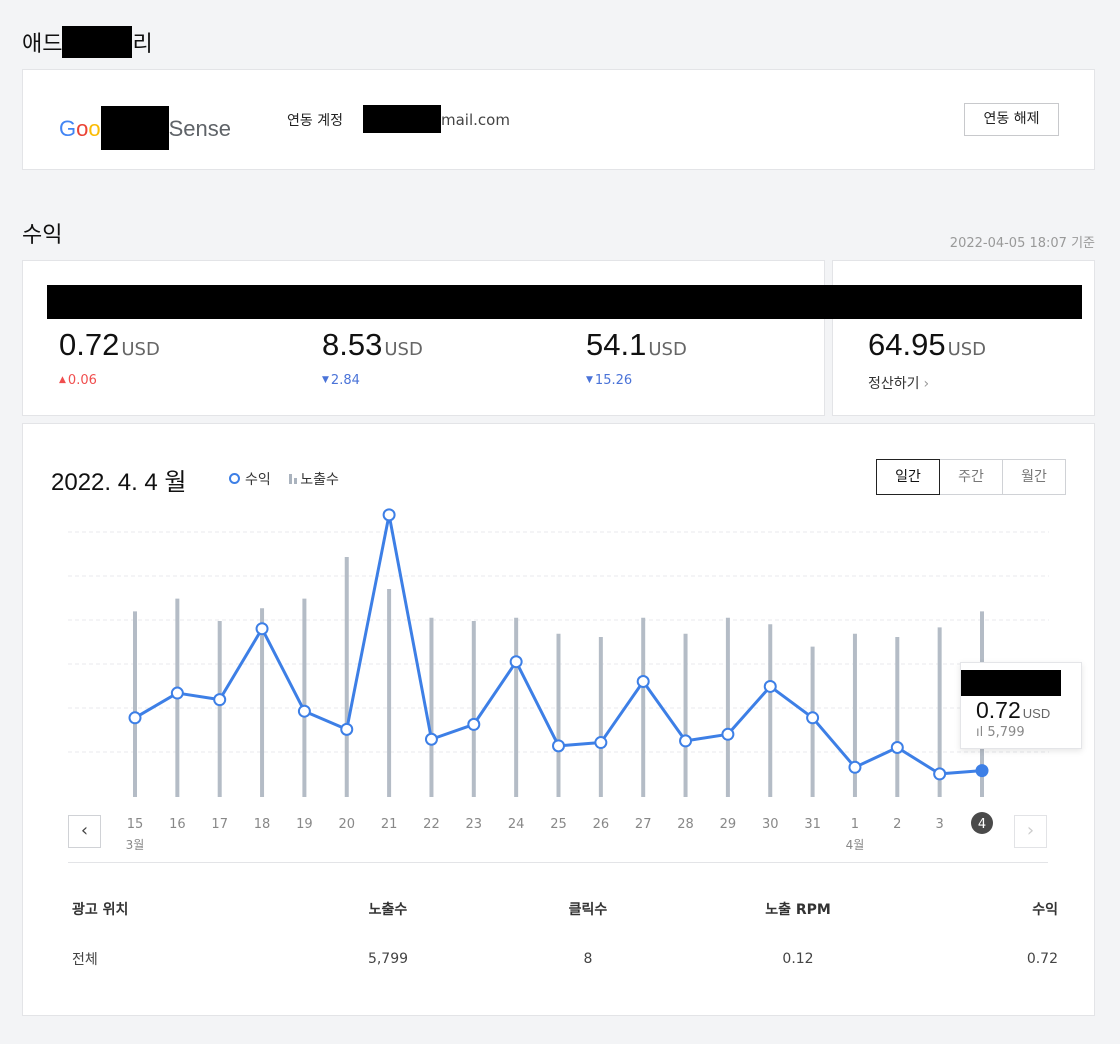 The width and height of the screenshot is (1120, 1044). What do you see at coordinates (798, 959) in the screenshot?
I see `table-cell: 0.12` at bounding box center [798, 959].